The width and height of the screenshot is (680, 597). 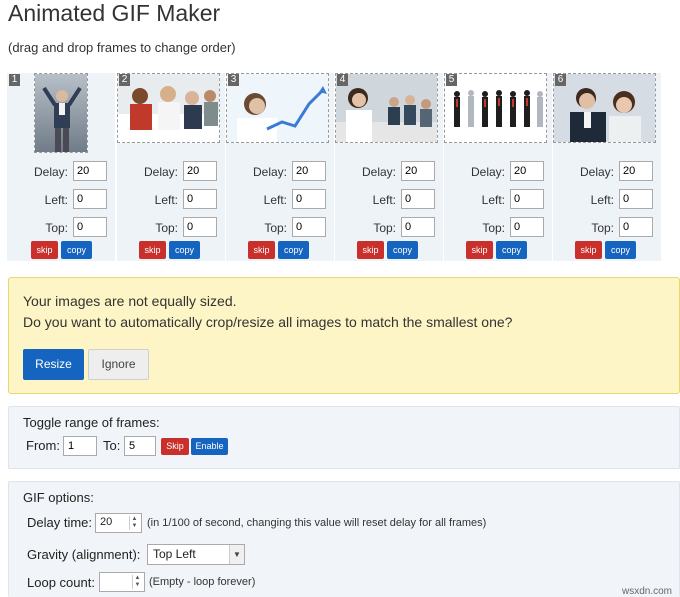 What do you see at coordinates (236, 554) in the screenshot?
I see `chevron-down-icon: ▼` at bounding box center [236, 554].